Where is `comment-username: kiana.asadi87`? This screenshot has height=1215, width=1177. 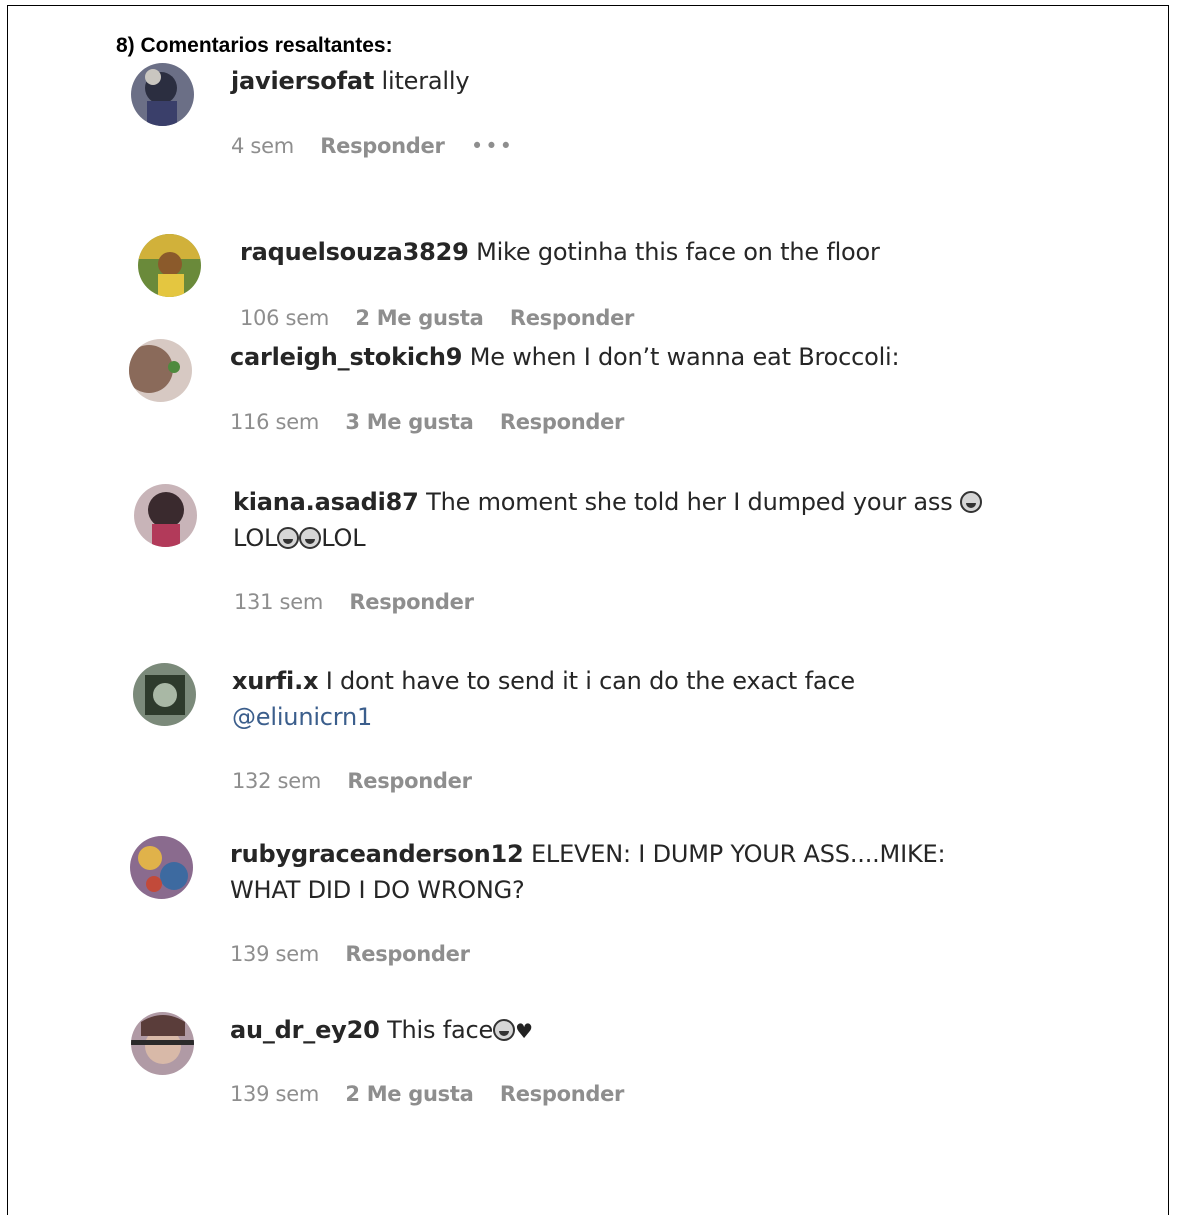 comment-username: kiana.asadi87 is located at coordinates (326, 502).